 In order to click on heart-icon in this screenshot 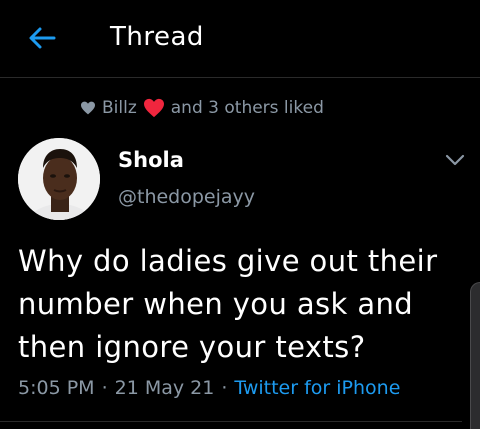, I will do `click(88, 108)`.